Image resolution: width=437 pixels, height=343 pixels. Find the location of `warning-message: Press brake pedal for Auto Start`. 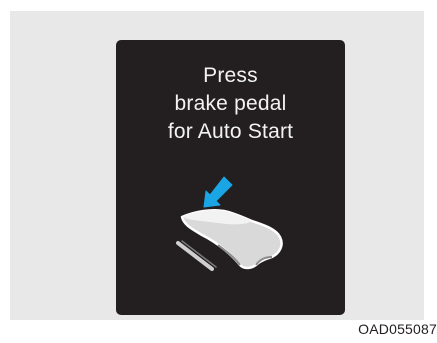

warning-message: Press brake pedal for Auto Start is located at coordinates (230, 104).